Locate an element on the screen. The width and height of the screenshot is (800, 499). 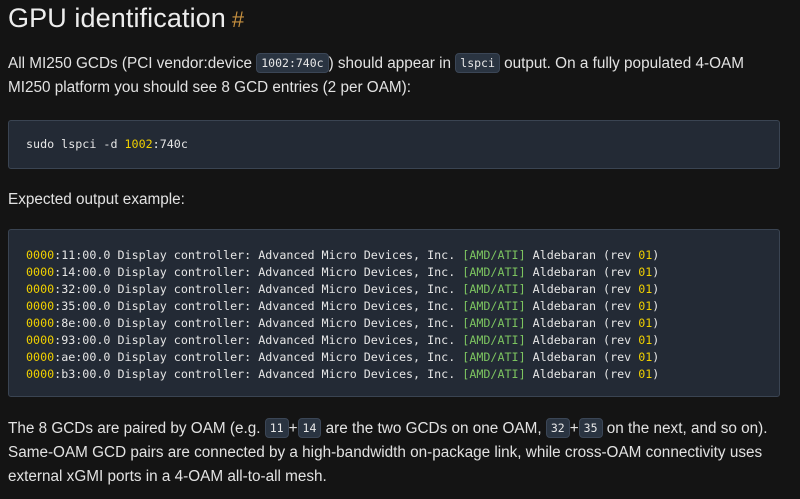
expected-output-label: Expected output example: is located at coordinates (96, 199).